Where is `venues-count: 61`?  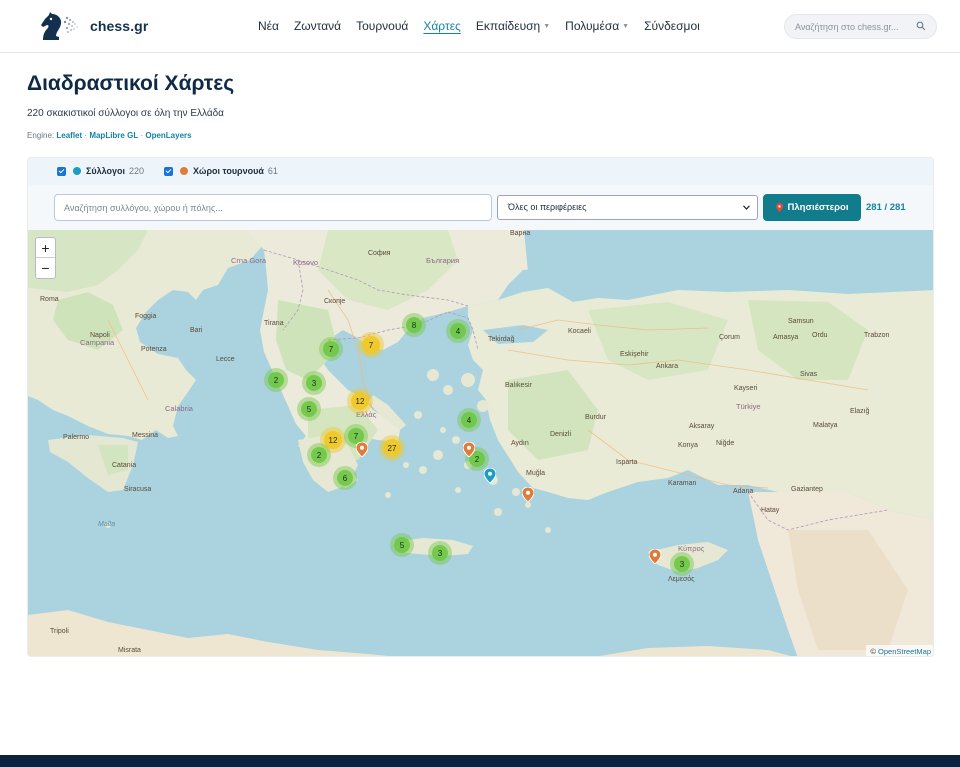
venues-count: 61 is located at coordinates (272, 171).